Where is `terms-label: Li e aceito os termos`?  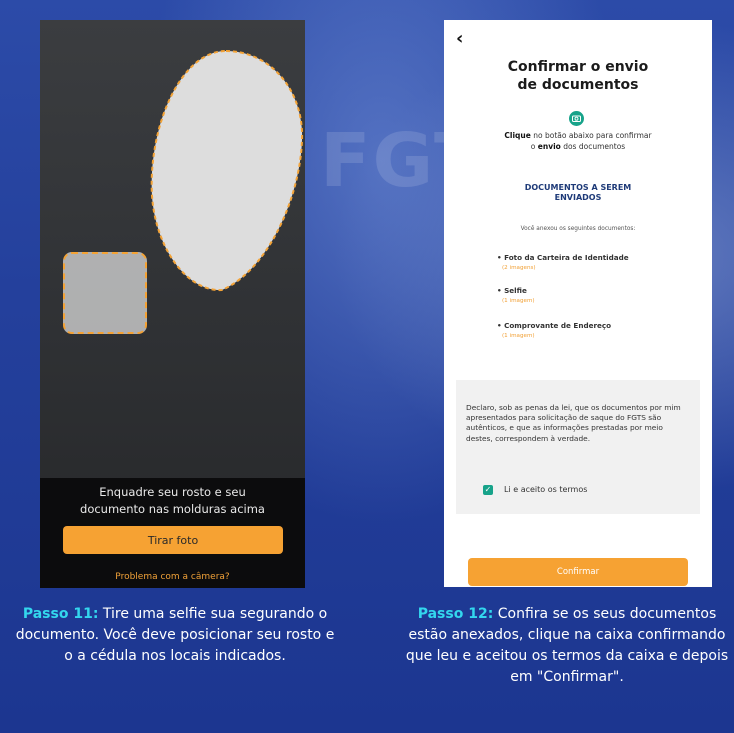 terms-label: Li e aceito os termos is located at coordinates (545, 489).